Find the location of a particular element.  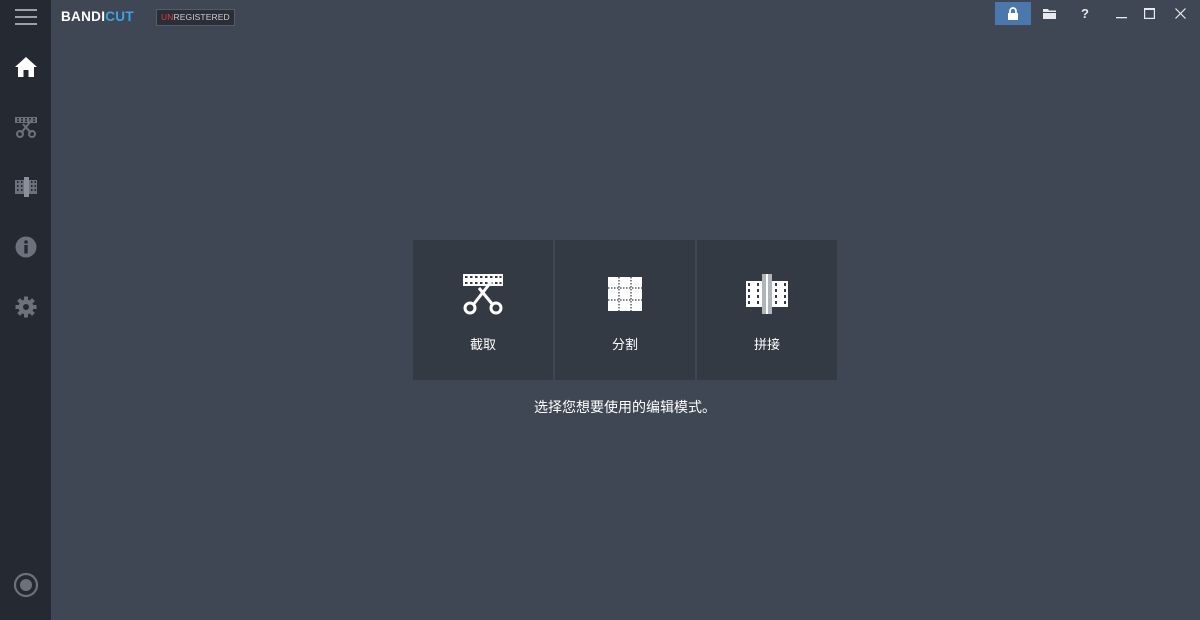

home-icon is located at coordinates (25, 67).